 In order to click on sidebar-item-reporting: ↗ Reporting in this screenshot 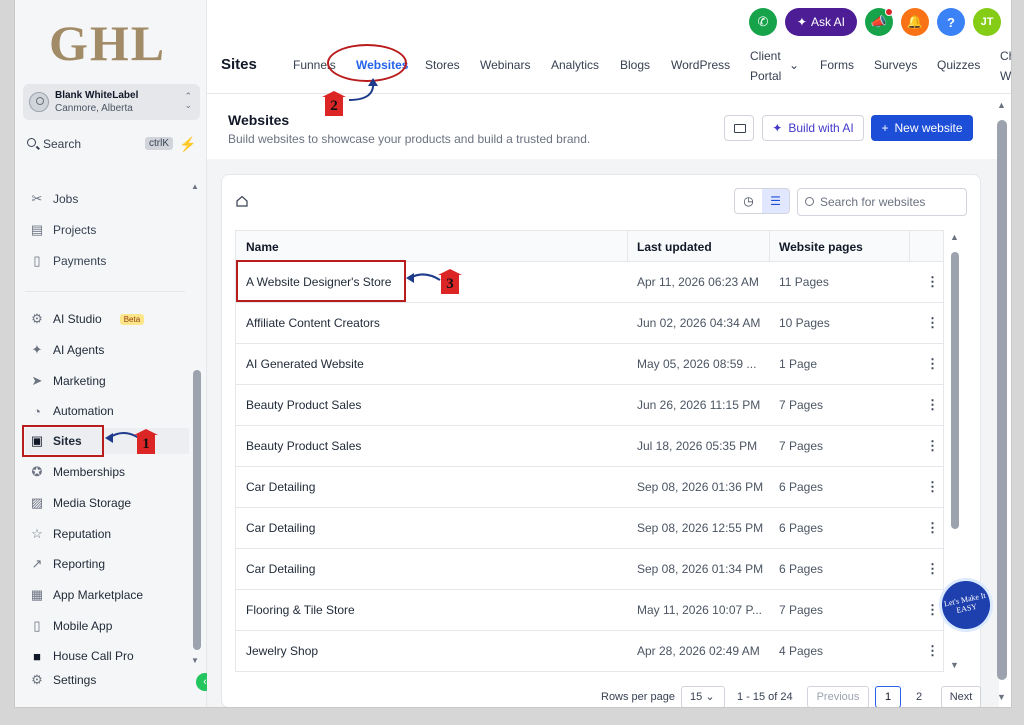, I will do `click(107, 564)`.